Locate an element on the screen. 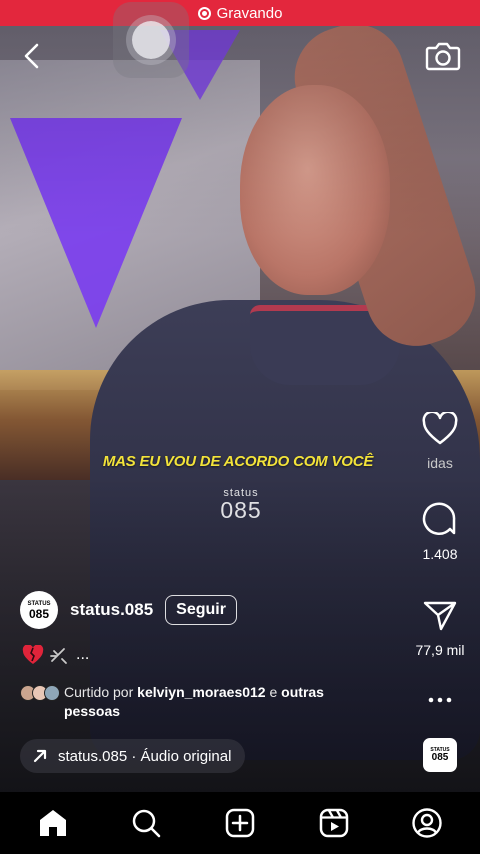  liked-prefix: Curtido por is located at coordinates (99, 692).